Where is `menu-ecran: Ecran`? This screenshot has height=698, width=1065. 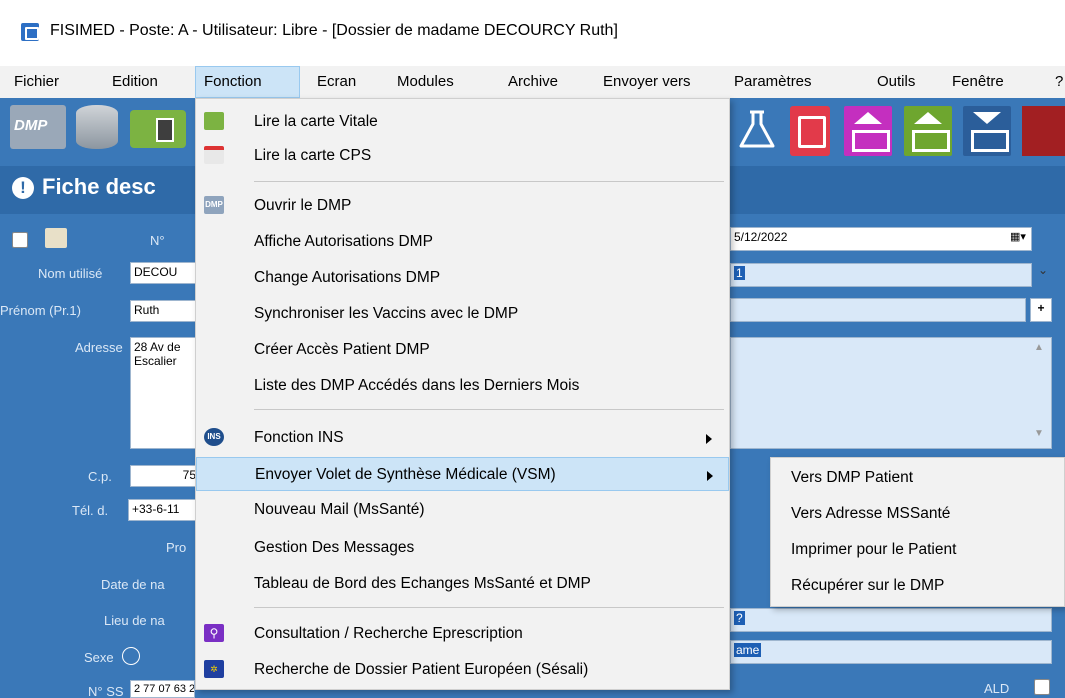
menu-ecran: Ecran is located at coordinates (336, 81).